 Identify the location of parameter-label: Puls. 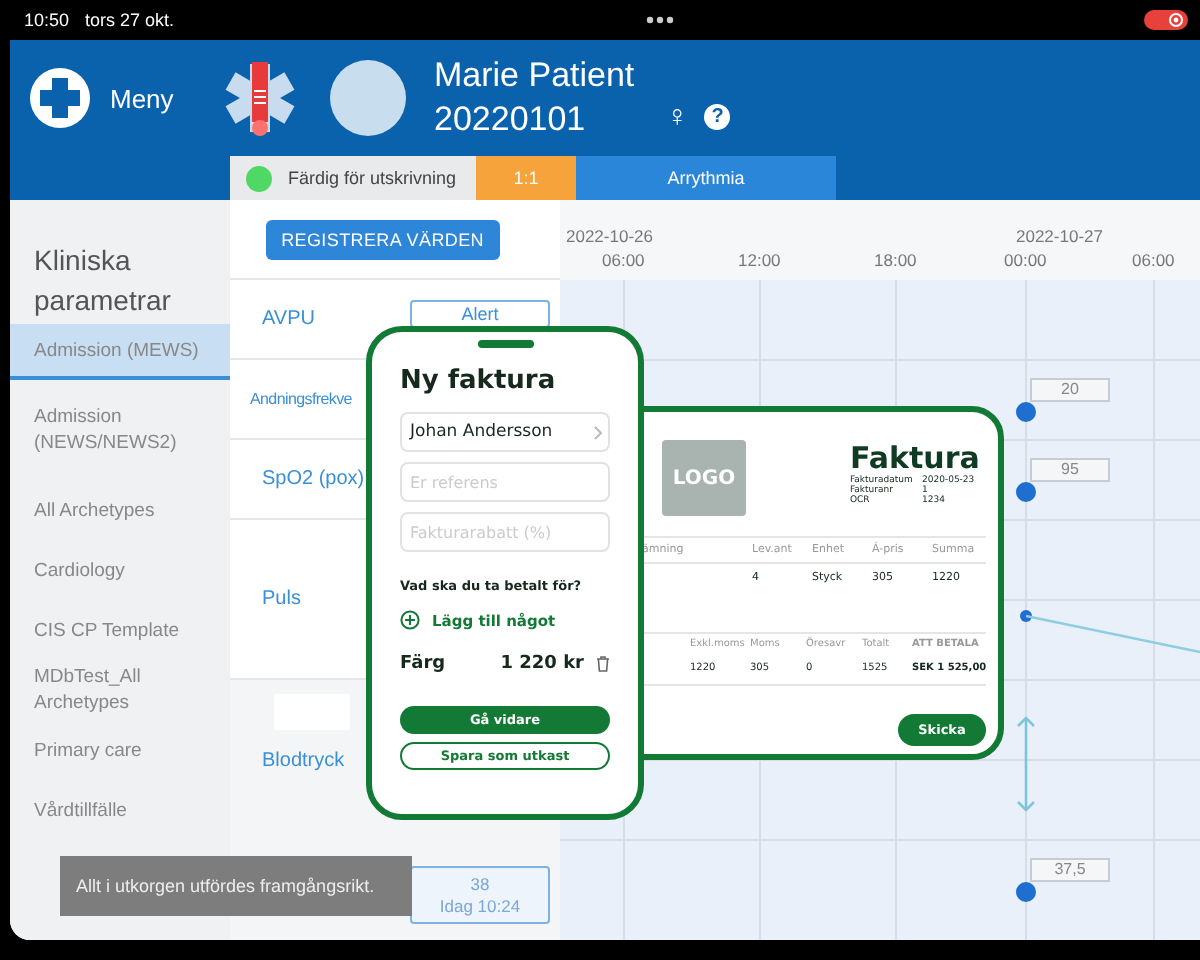
(281, 599).